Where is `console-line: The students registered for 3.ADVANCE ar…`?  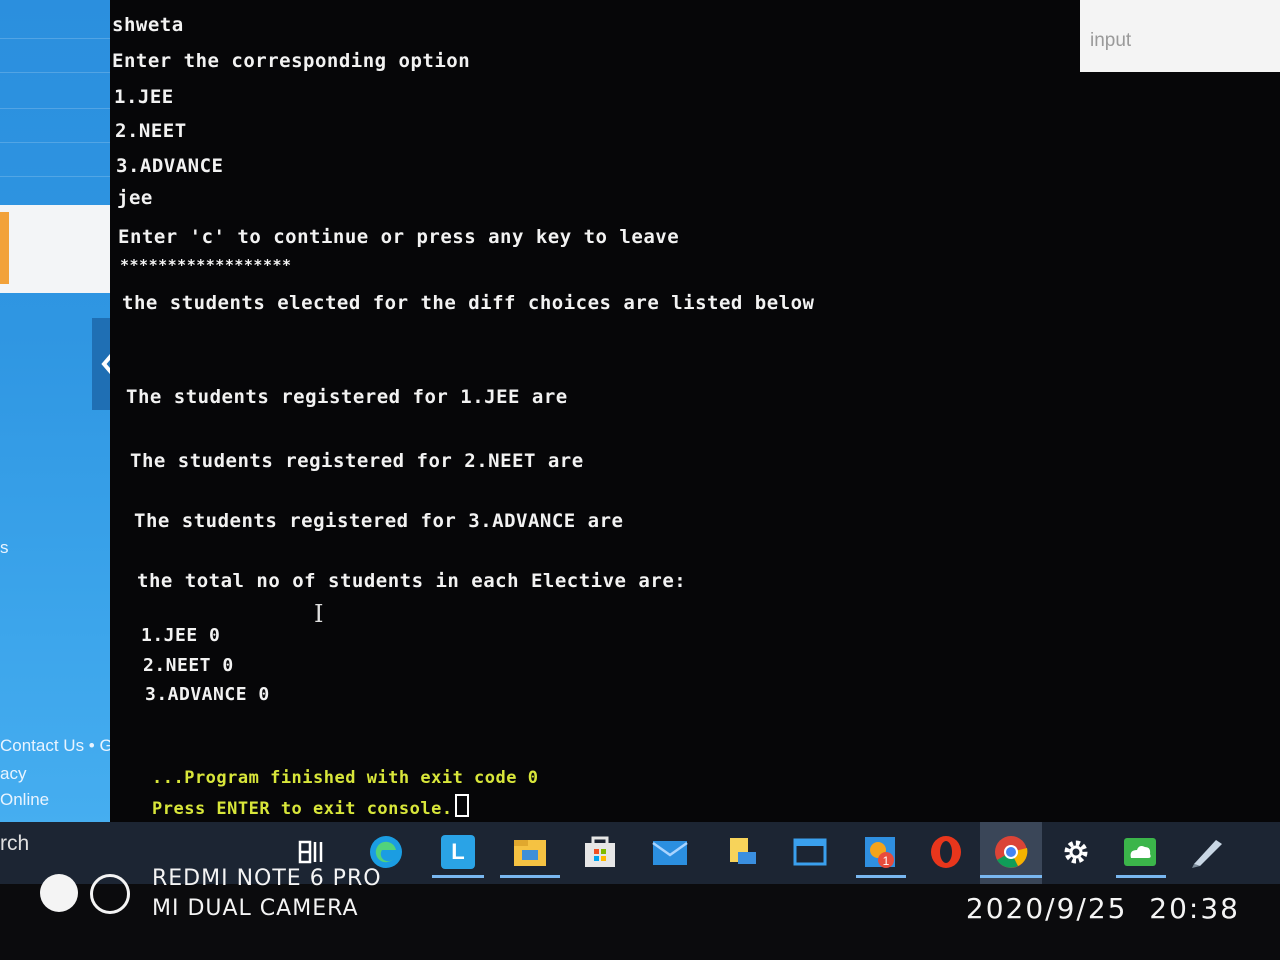 console-line: The students registered for 3.ADVANCE ar… is located at coordinates (379, 521).